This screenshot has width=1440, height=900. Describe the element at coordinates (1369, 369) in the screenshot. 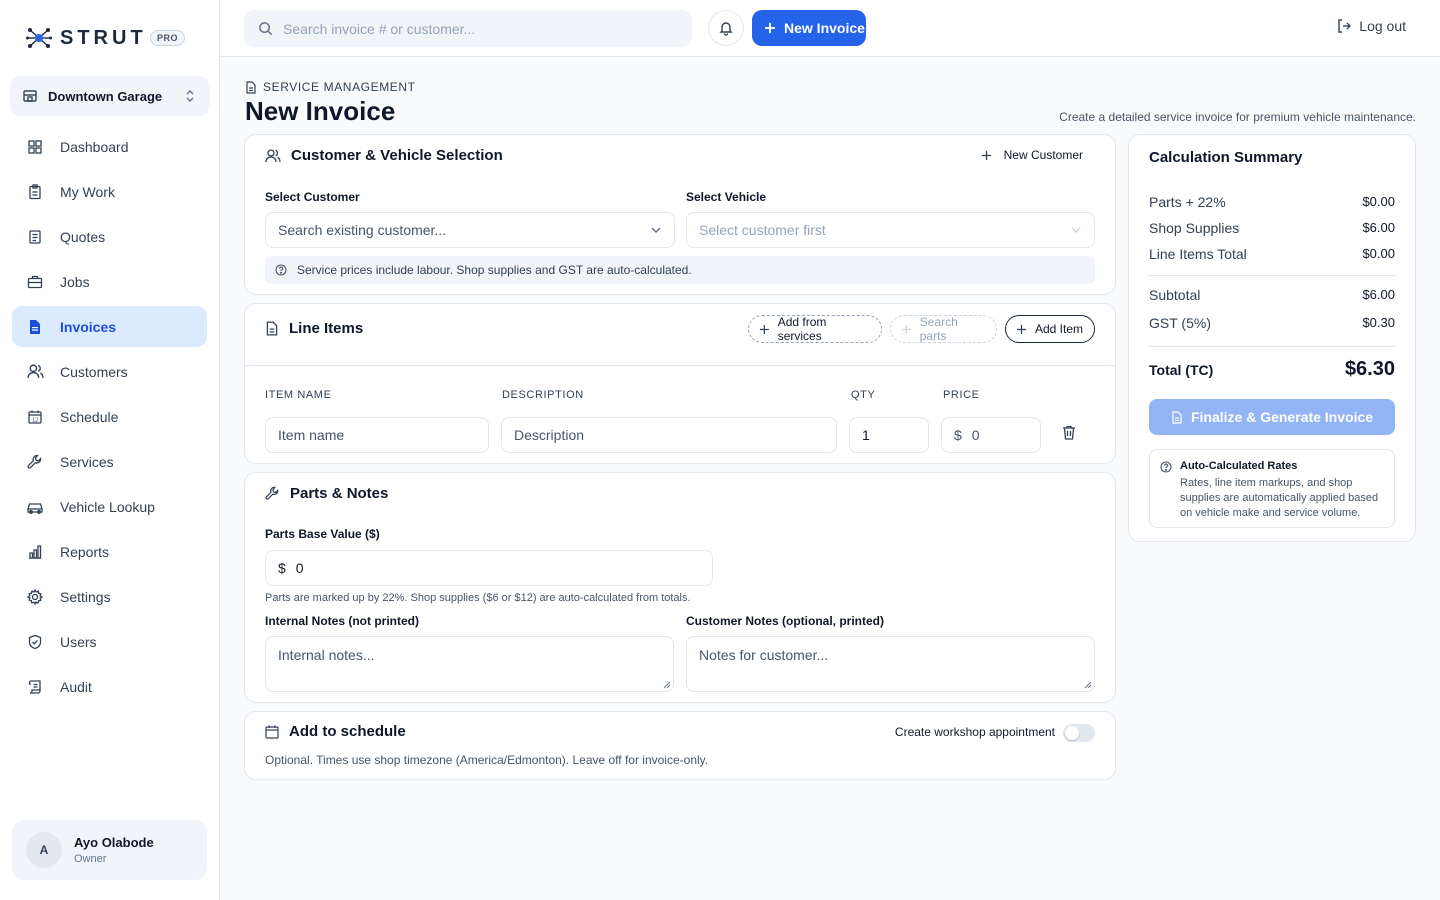

I see `total-value: $6.30` at that location.